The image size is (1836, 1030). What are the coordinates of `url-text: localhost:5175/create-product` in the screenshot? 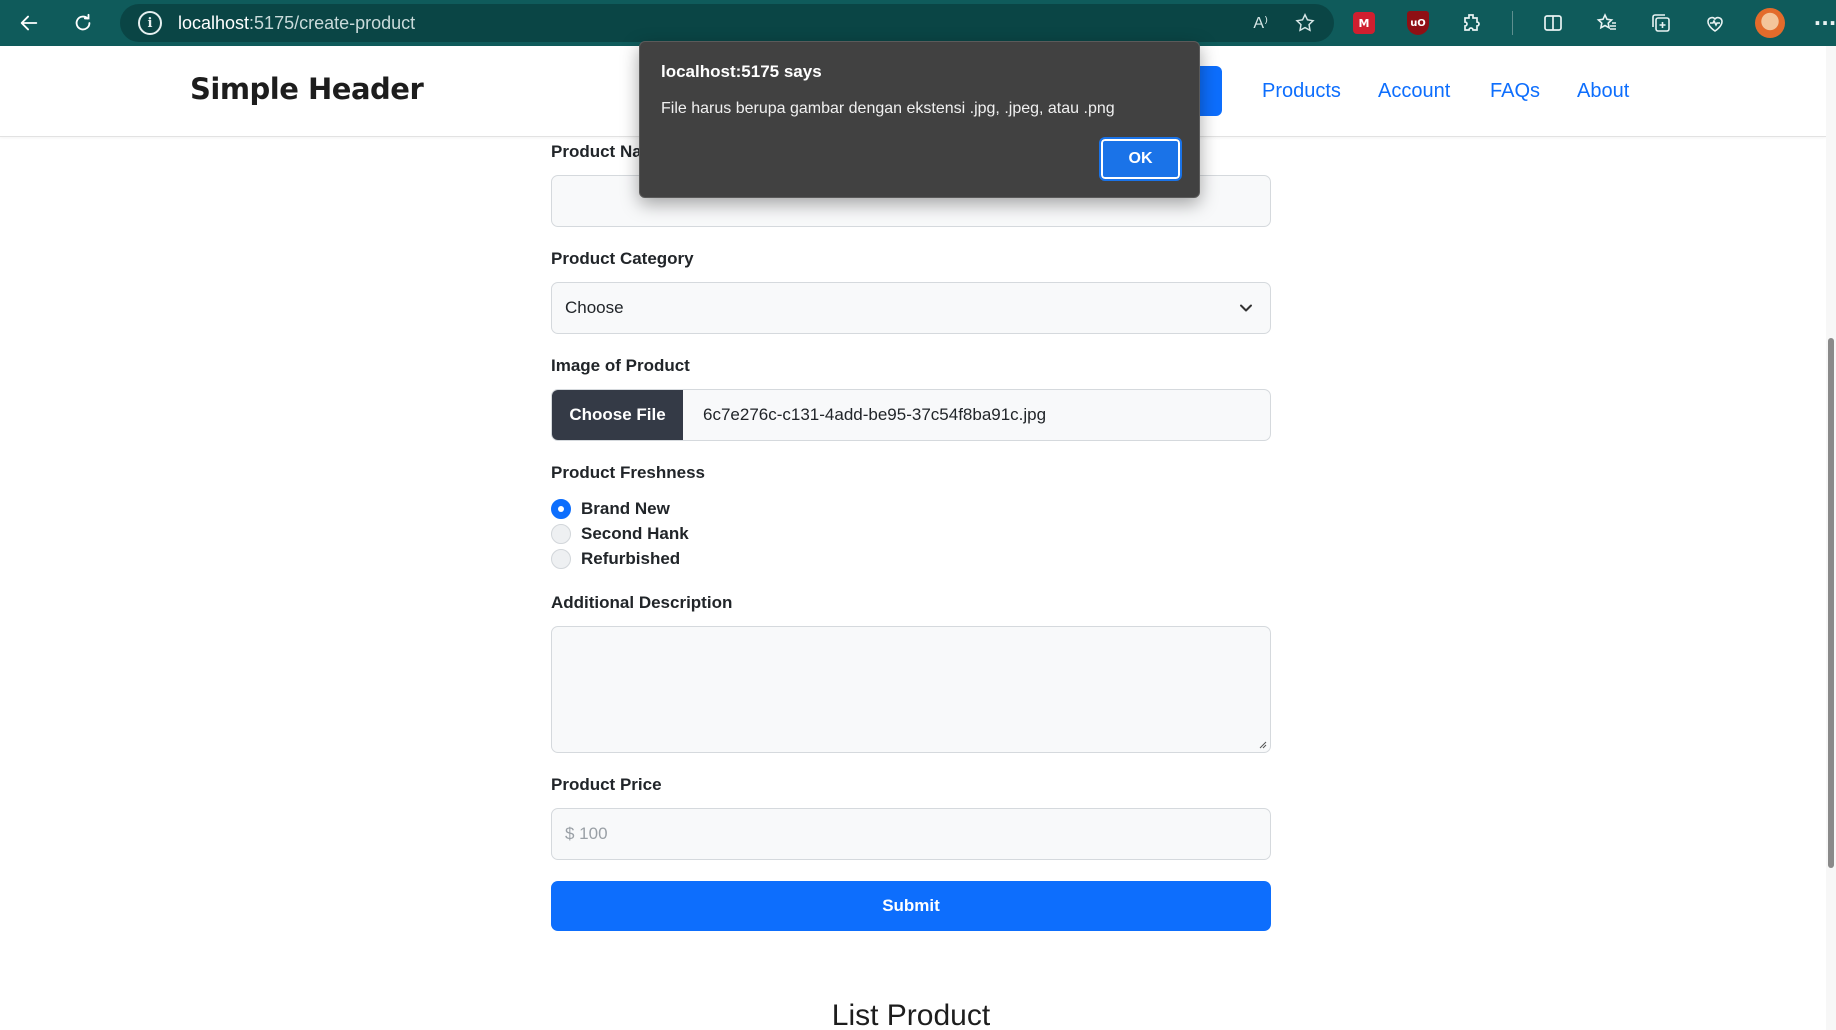 It's located at (296, 23).